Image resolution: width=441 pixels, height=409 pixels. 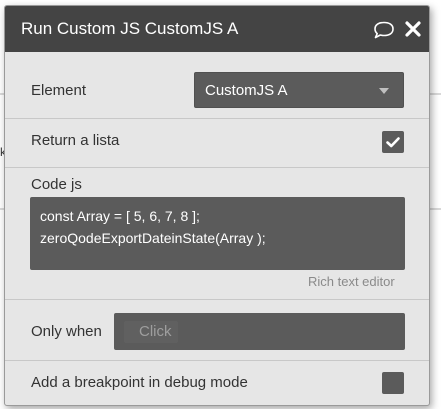 What do you see at coordinates (393, 383) in the screenshot?
I see `breakpoint-checkbox` at bounding box center [393, 383].